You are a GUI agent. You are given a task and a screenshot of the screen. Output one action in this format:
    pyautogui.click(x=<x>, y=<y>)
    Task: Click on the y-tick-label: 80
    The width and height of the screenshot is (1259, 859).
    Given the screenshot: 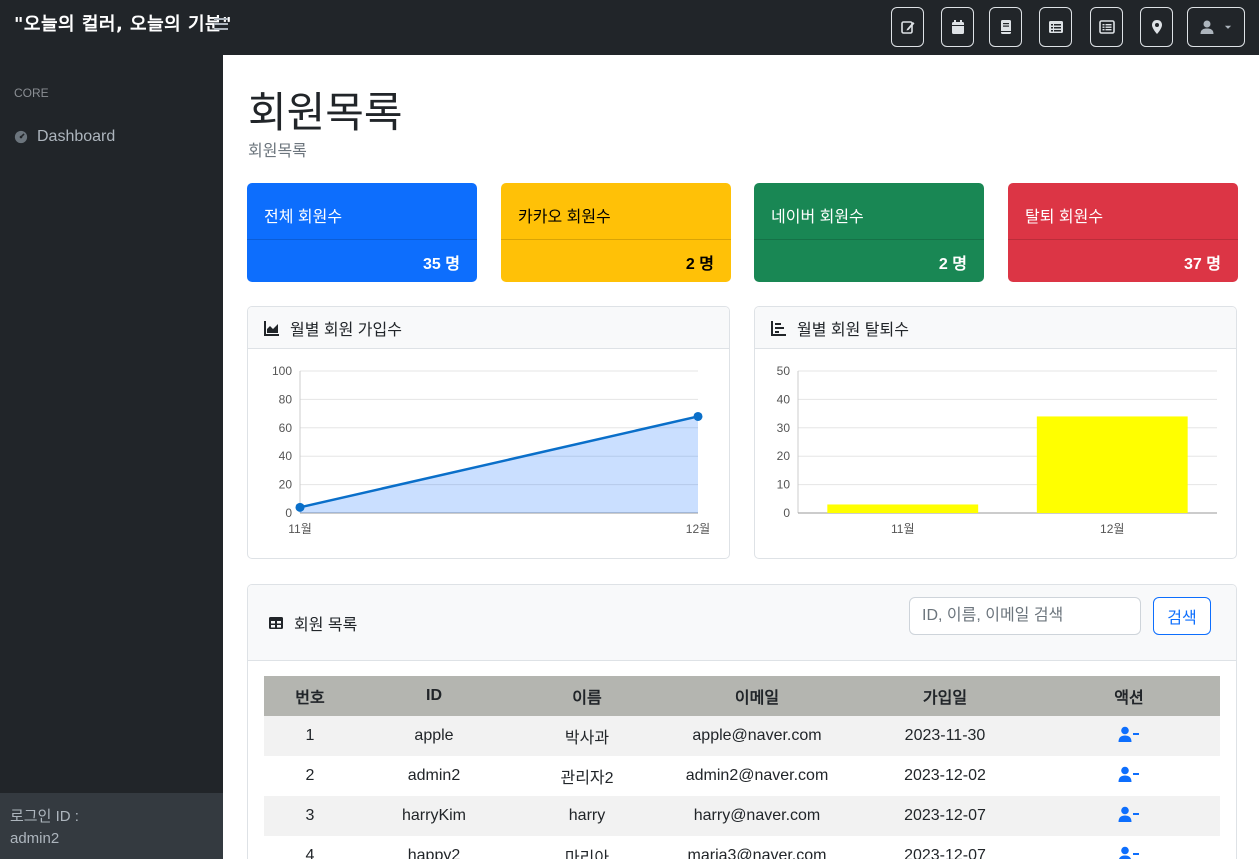 What is the action you would take?
    pyautogui.click(x=286, y=399)
    